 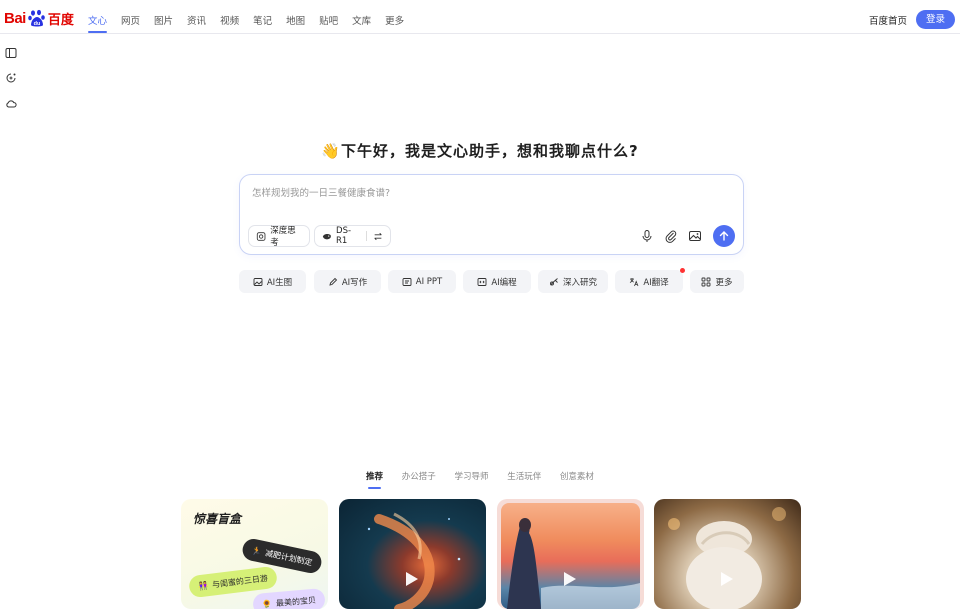 I want to click on card-title: 惊喜盲盒, so click(x=217, y=519).